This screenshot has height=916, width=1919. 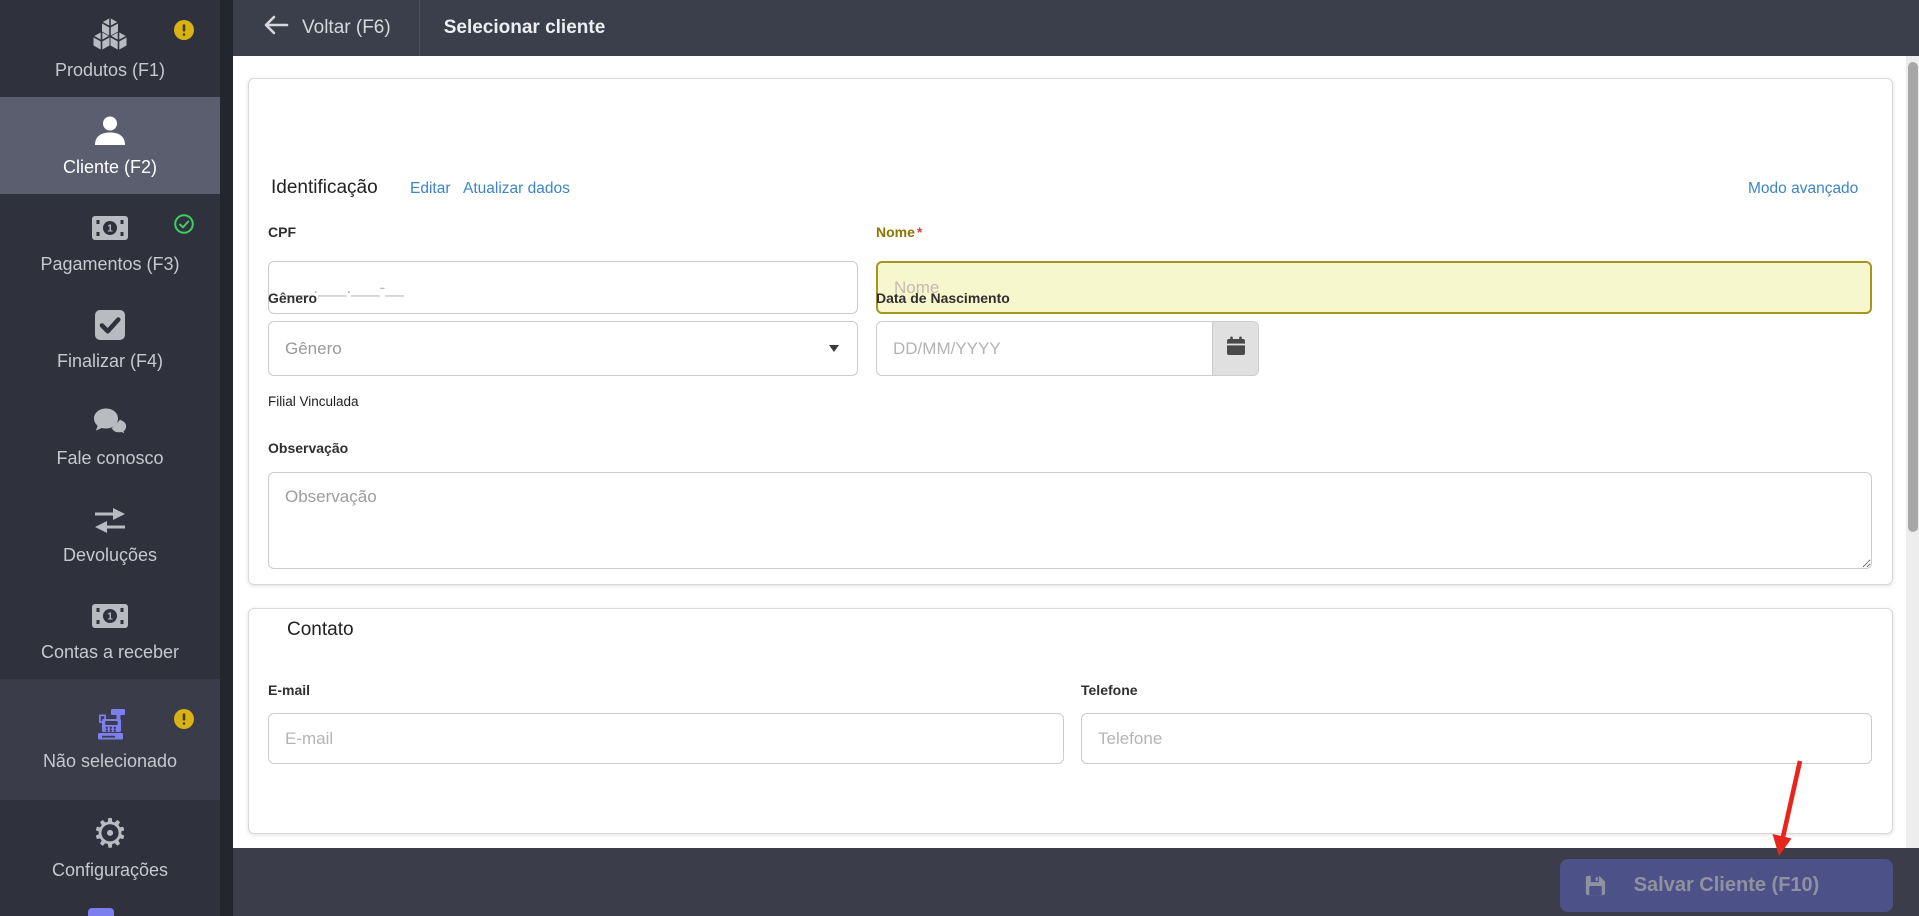 I want to click on back-button: Voltar (F6), so click(x=326, y=28).